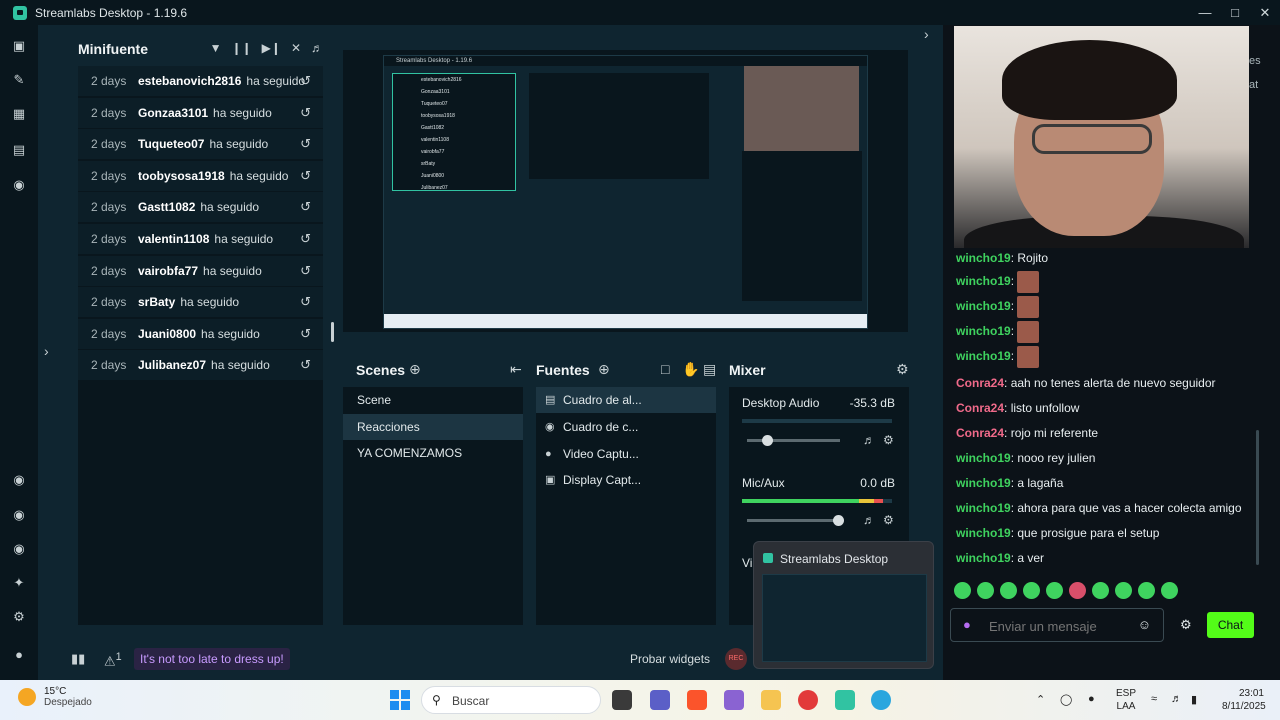 This screenshot has width=1280, height=720. Describe the element at coordinates (604, 369) in the screenshot. I see `add-source-icon: ⊕` at that location.